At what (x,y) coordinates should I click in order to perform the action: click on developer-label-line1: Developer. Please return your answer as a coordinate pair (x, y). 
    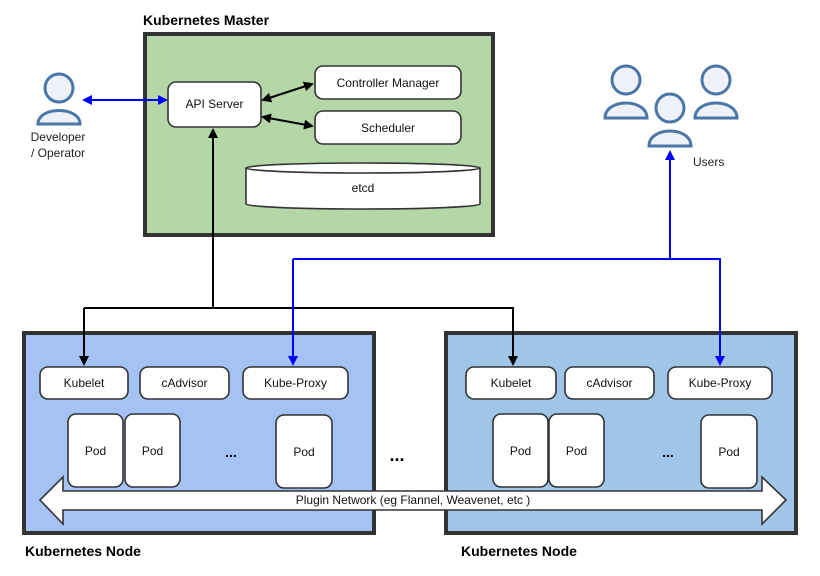
    Looking at the image, I should click on (58, 137).